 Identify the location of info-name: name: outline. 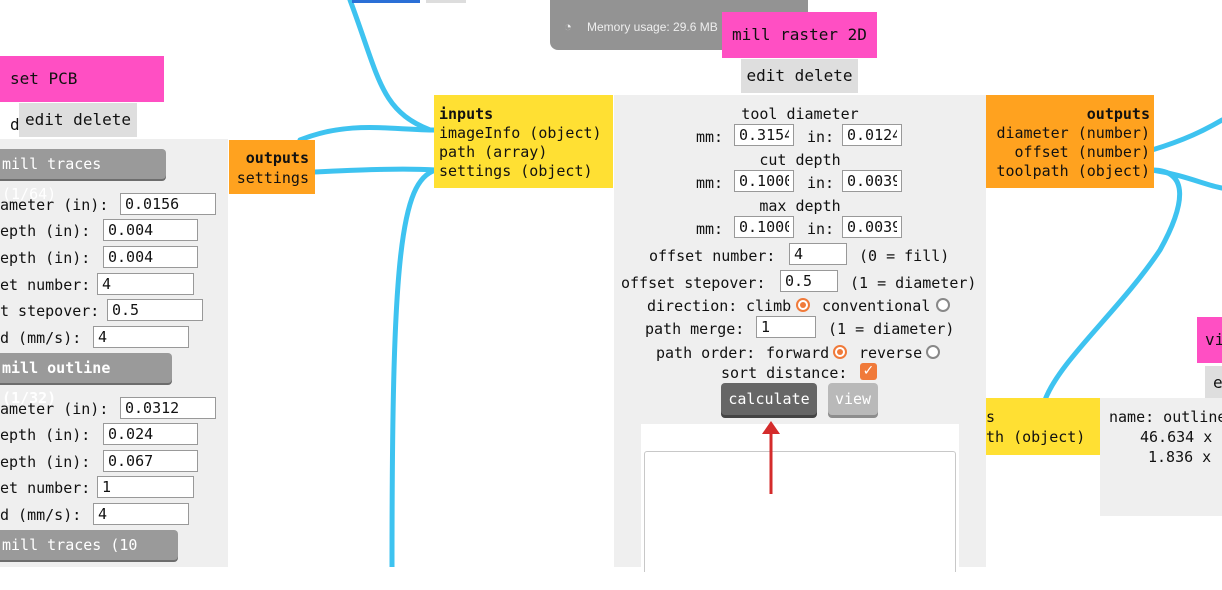
(1165, 417).